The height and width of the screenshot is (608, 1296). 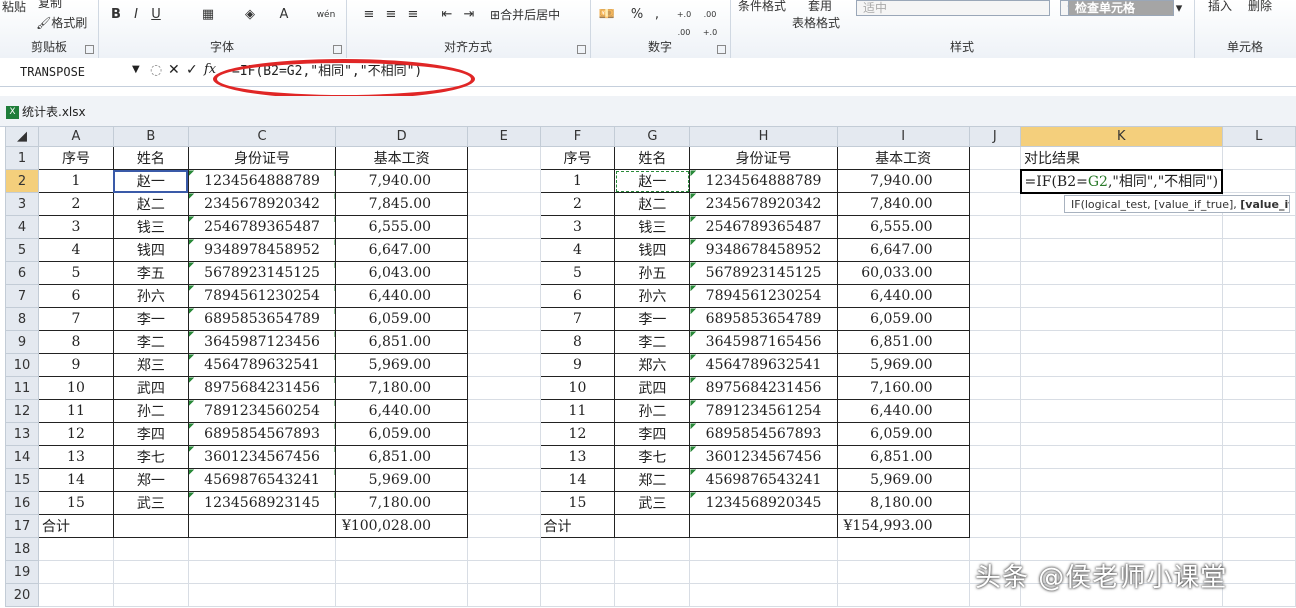 What do you see at coordinates (637, 15) in the screenshot?
I see `percent-button: %` at bounding box center [637, 15].